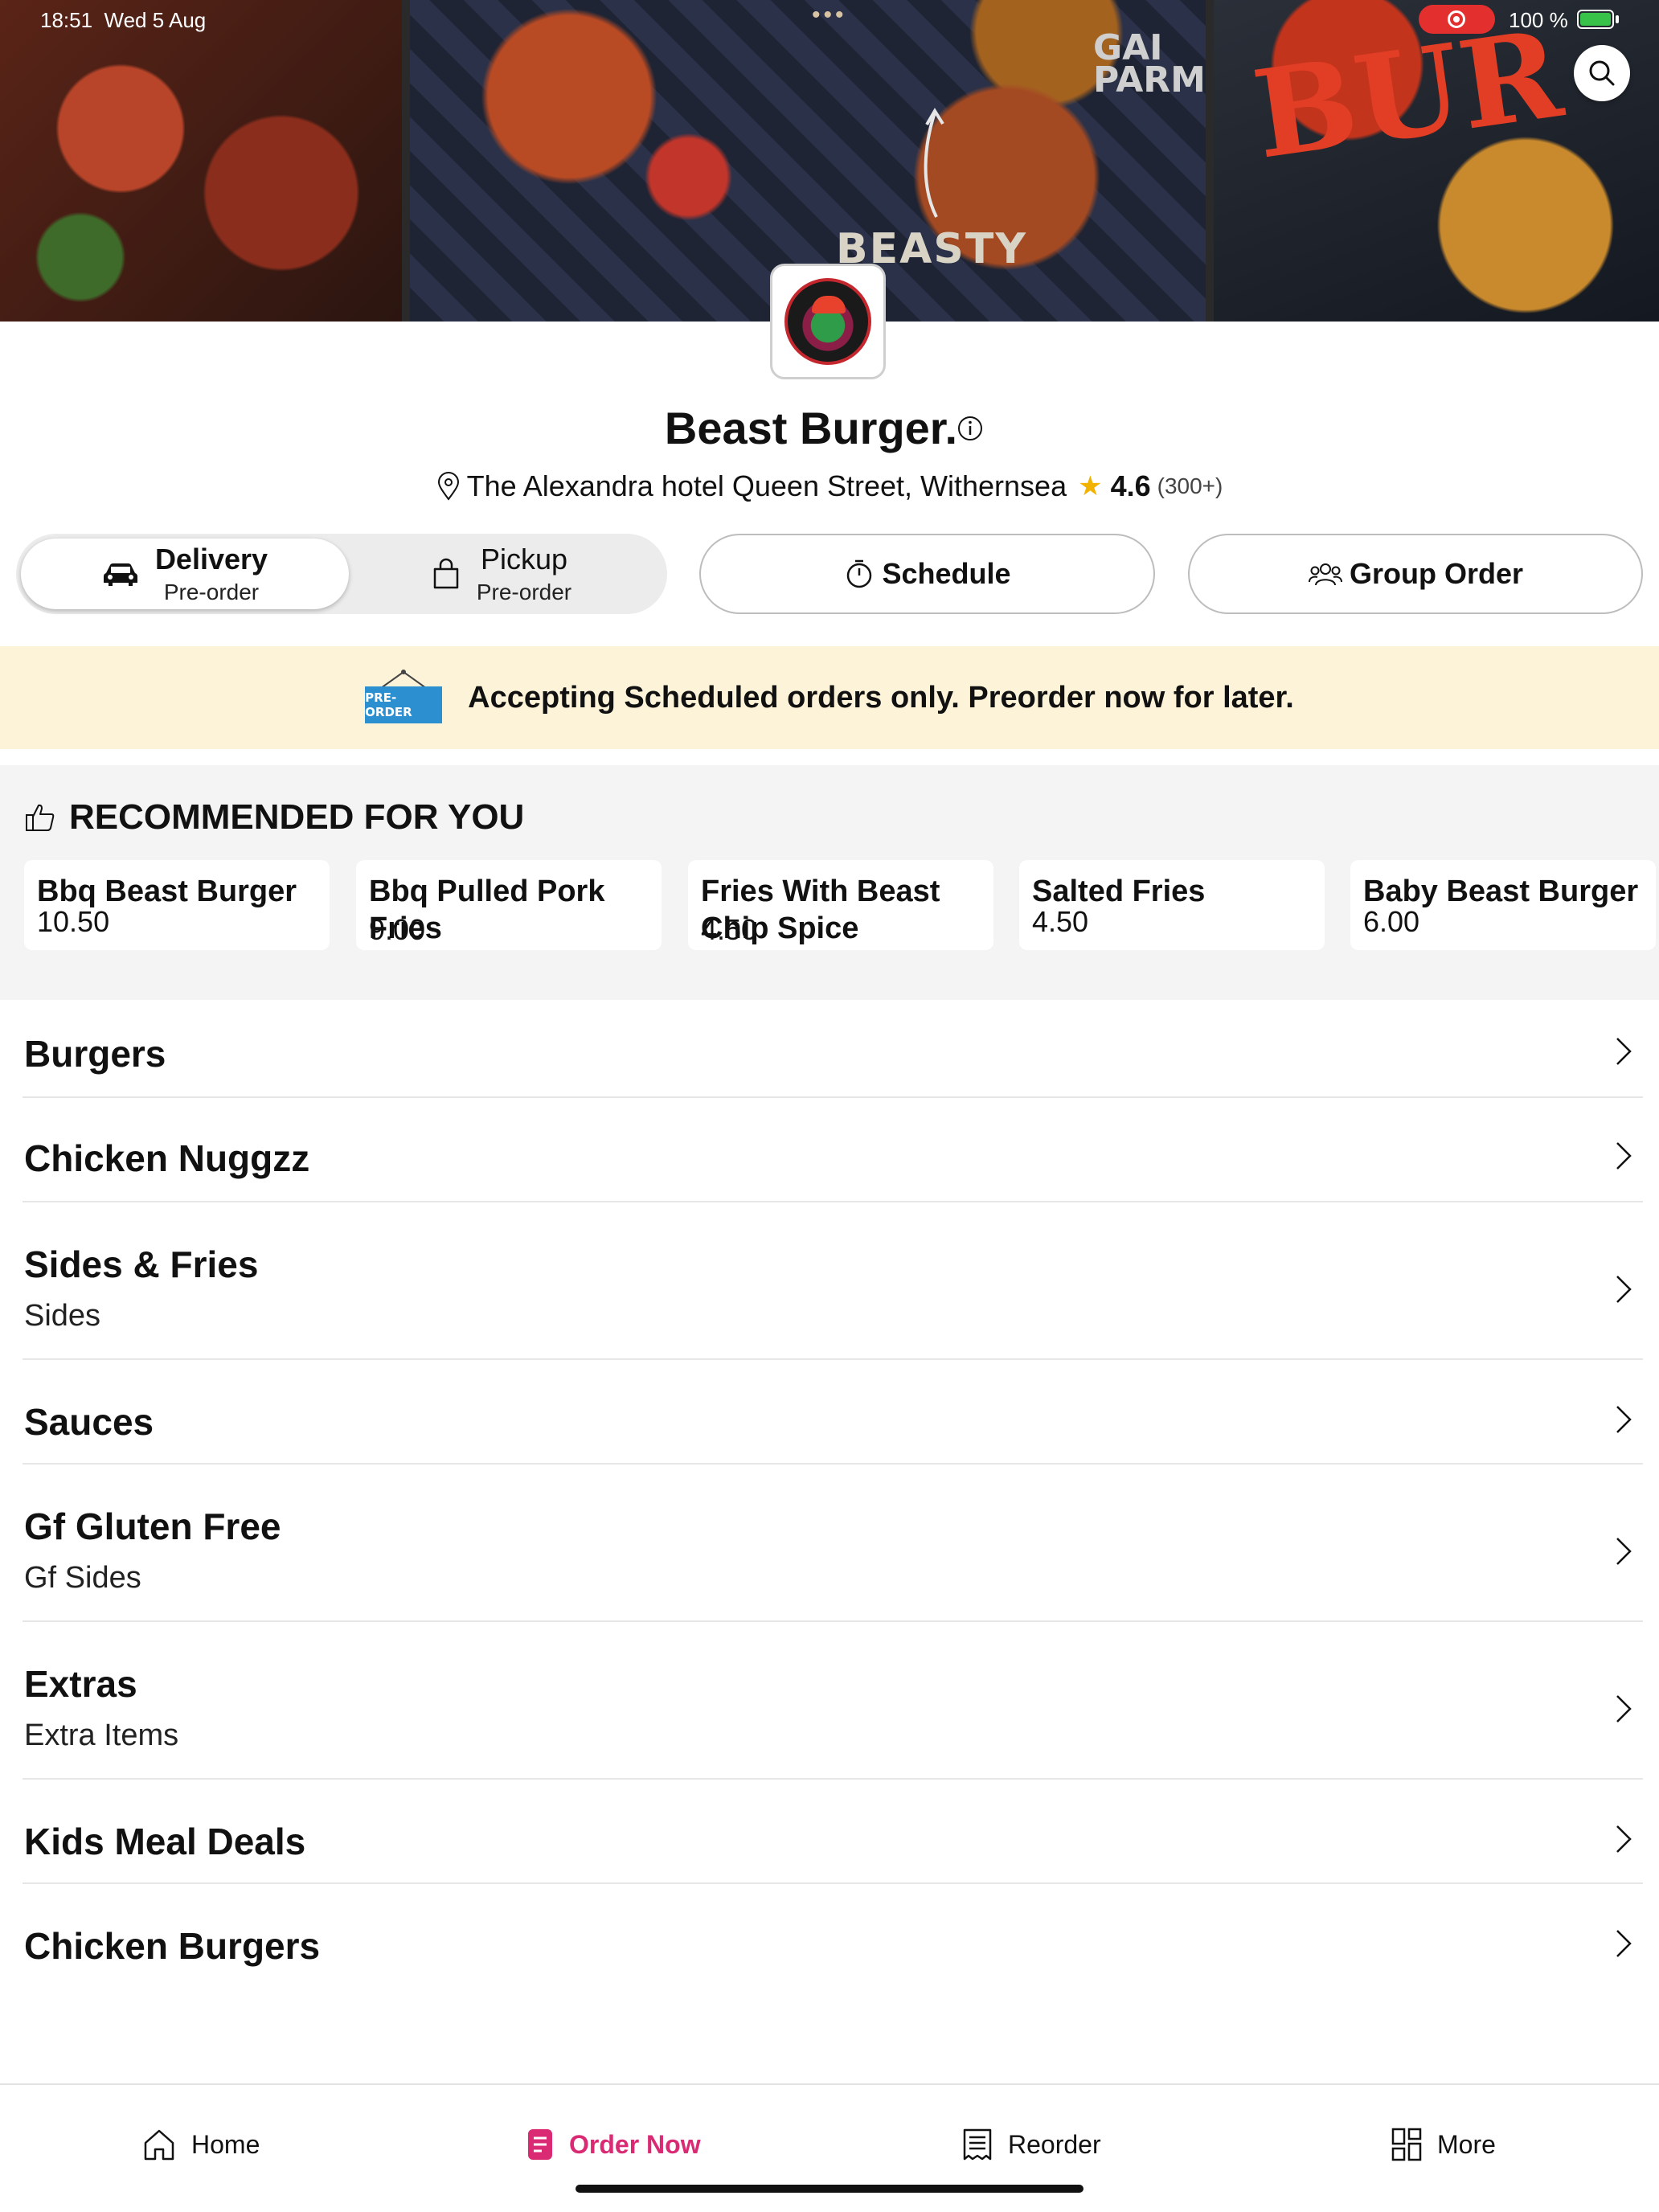  I want to click on info-icon, so click(970, 428).